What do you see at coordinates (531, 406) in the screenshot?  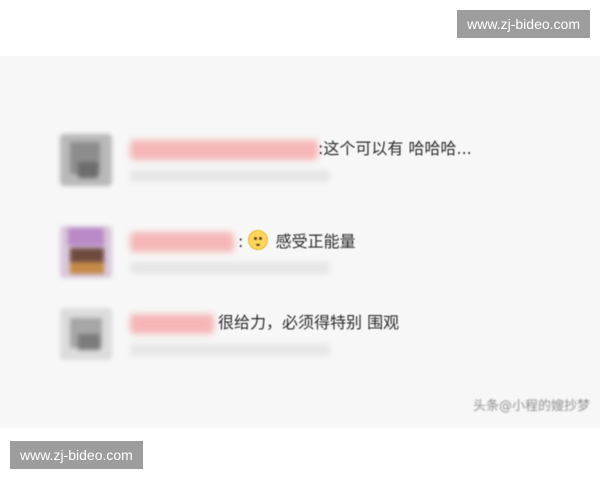 I see `source-signature: 头条@小程的嫂抄梦` at bounding box center [531, 406].